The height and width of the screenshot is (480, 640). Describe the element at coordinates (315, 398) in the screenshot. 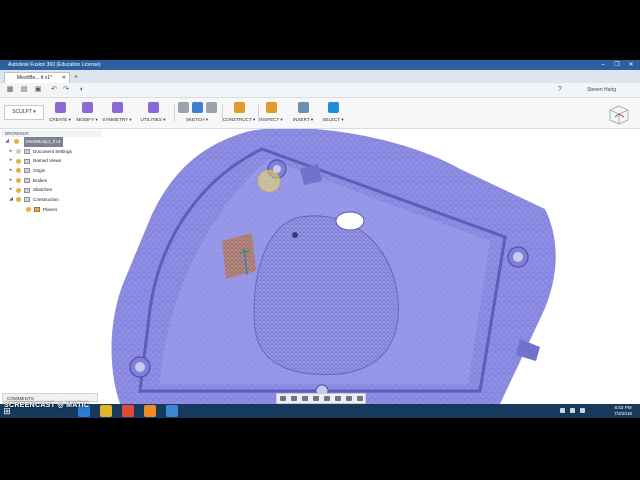

I see `zoom-icon` at that location.